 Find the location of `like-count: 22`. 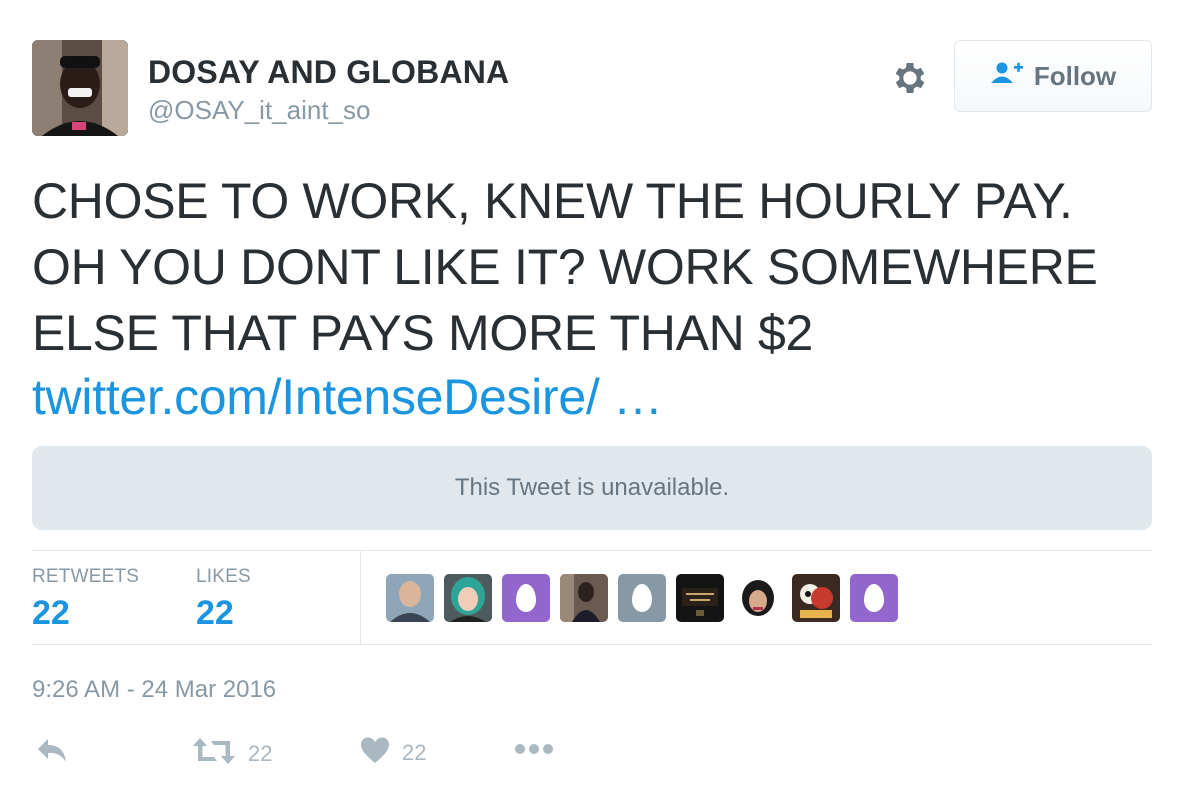

like-count: 22 is located at coordinates (414, 752).